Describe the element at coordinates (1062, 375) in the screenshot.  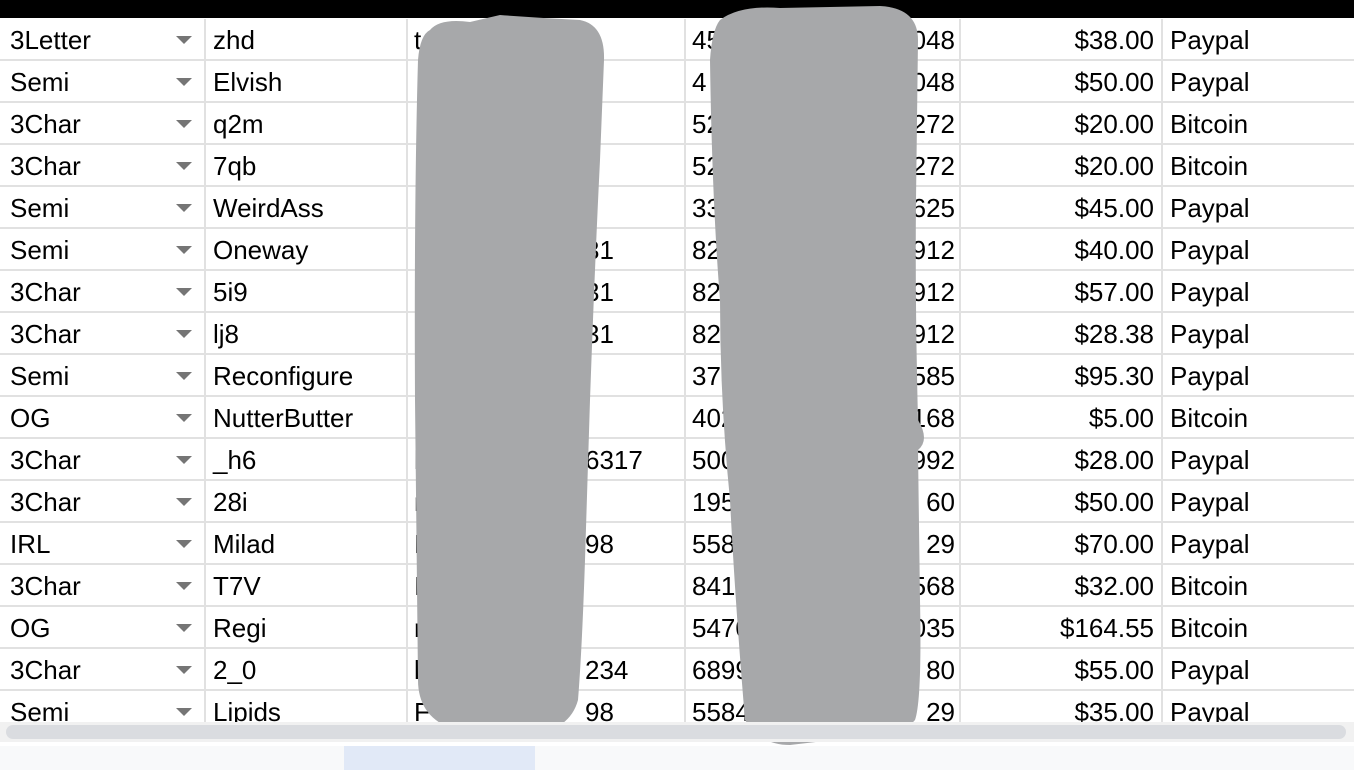
I see `price-cell: $95.30` at that location.